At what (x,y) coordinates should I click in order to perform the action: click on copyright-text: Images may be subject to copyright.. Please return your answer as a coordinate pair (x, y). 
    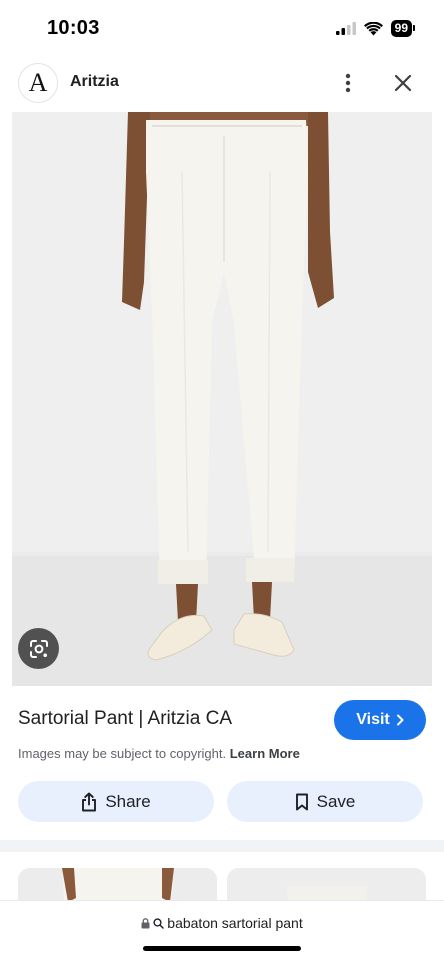
    Looking at the image, I should click on (122, 753).